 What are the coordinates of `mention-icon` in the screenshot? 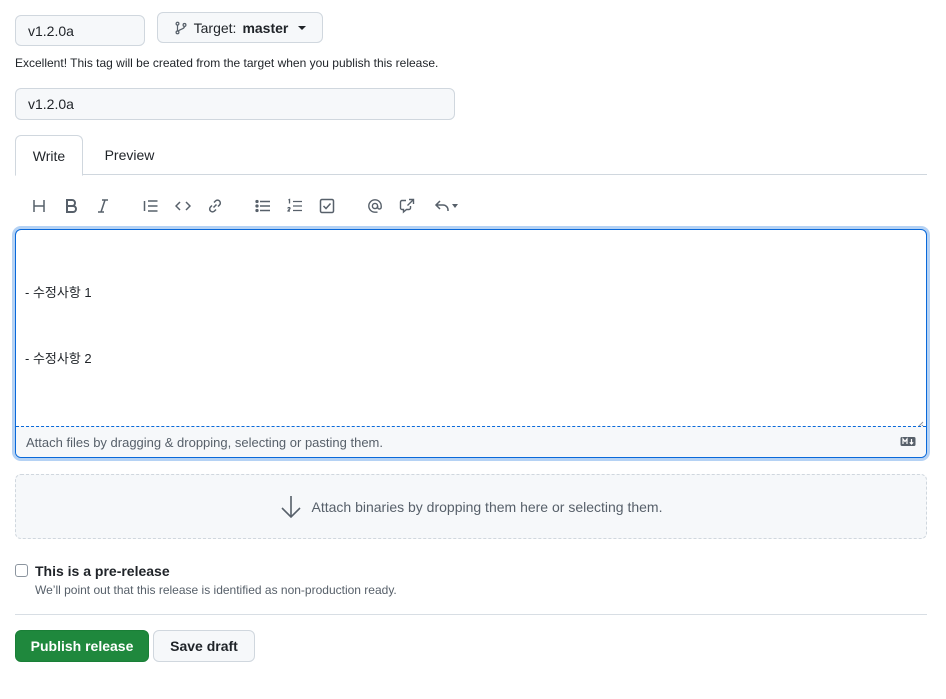 It's located at (375, 206).